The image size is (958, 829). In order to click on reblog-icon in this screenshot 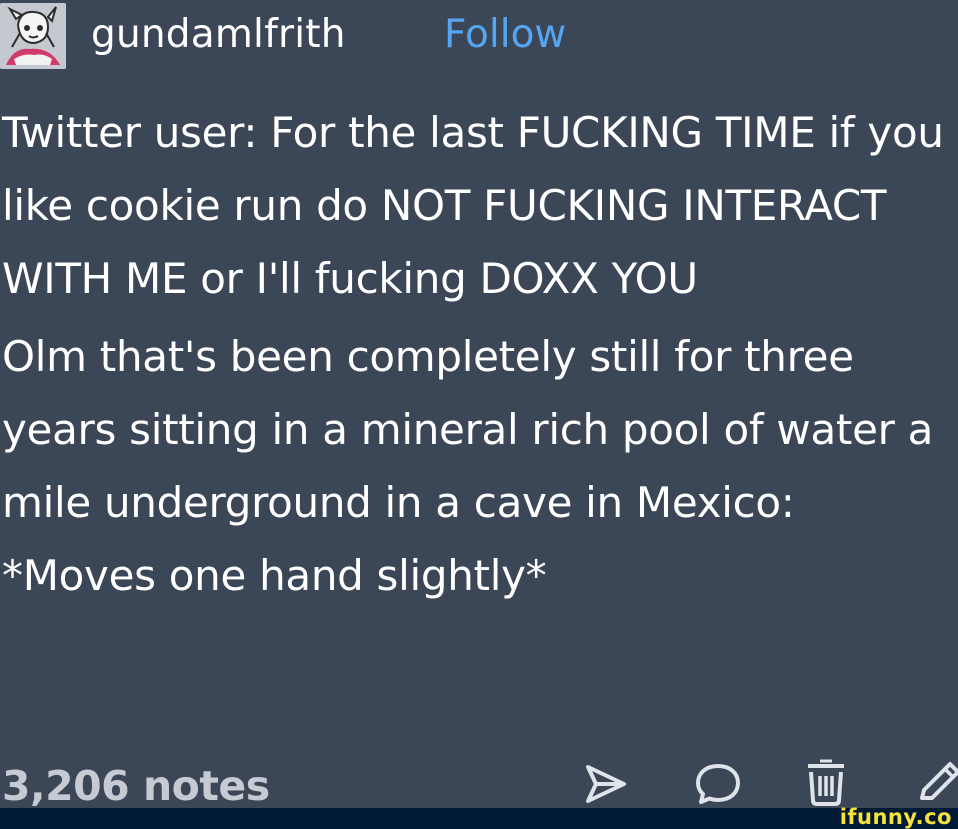, I will do `click(826, 783)`.